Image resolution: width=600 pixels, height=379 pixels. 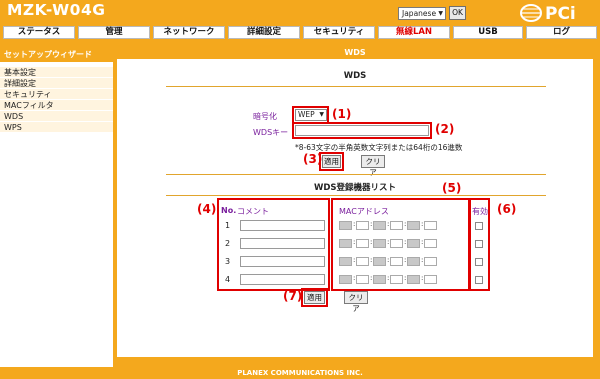 What do you see at coordinates (228, 243) in the screenshot?
I see `row-number: 2` at bounding box center [228, 243].